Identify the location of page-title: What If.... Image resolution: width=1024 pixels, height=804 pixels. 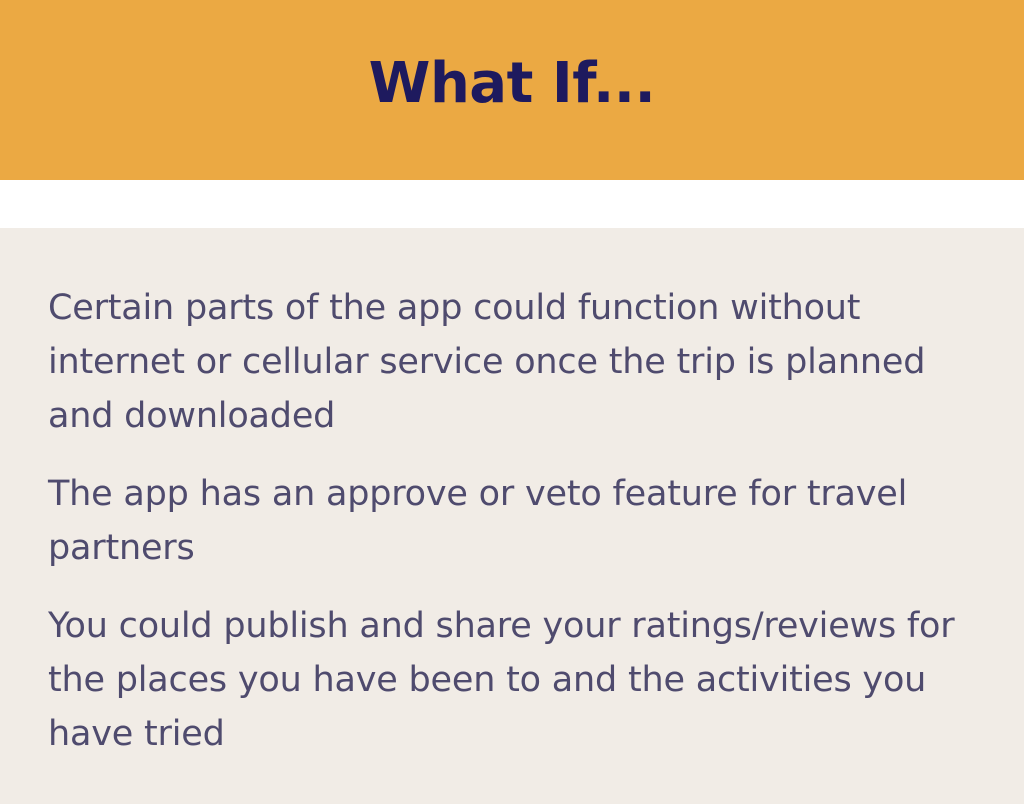
(512, 83).